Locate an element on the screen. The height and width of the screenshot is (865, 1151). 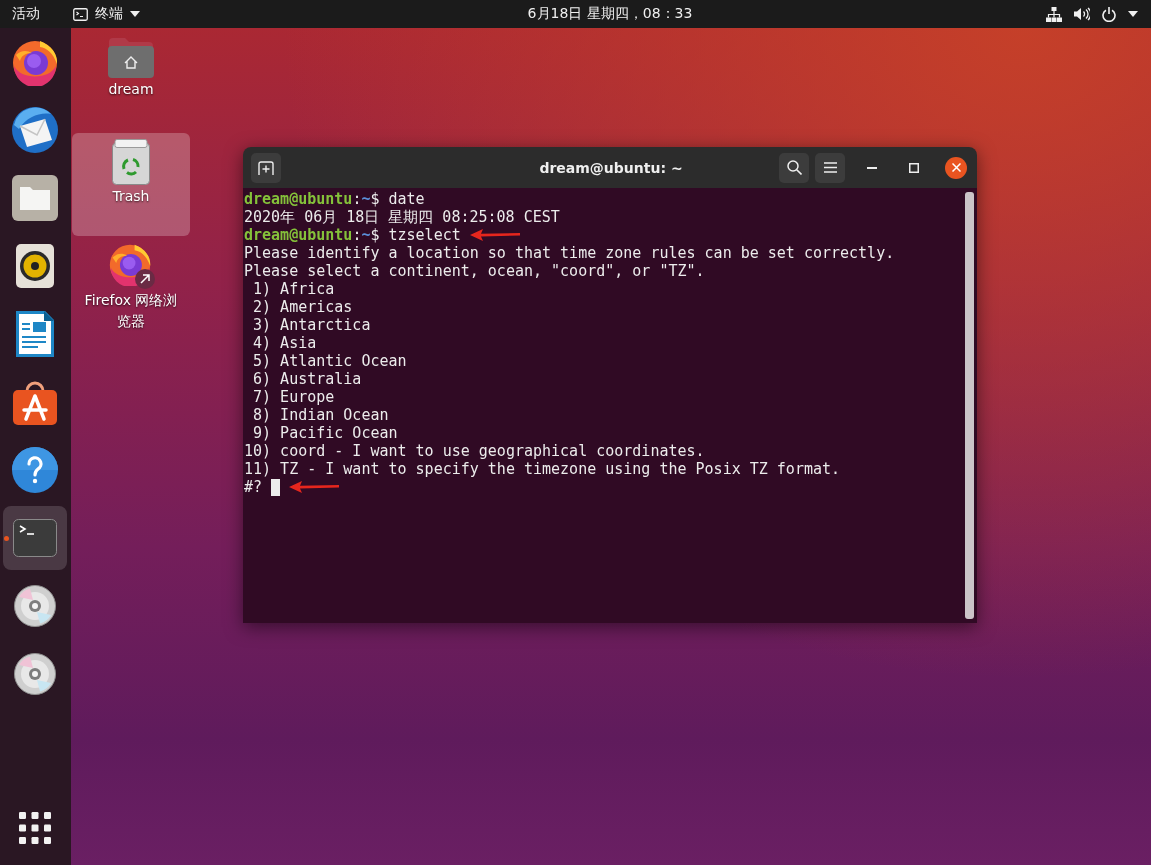
terminal-line: 5) Atlantic Ocean is located at coordinates (329, 361).